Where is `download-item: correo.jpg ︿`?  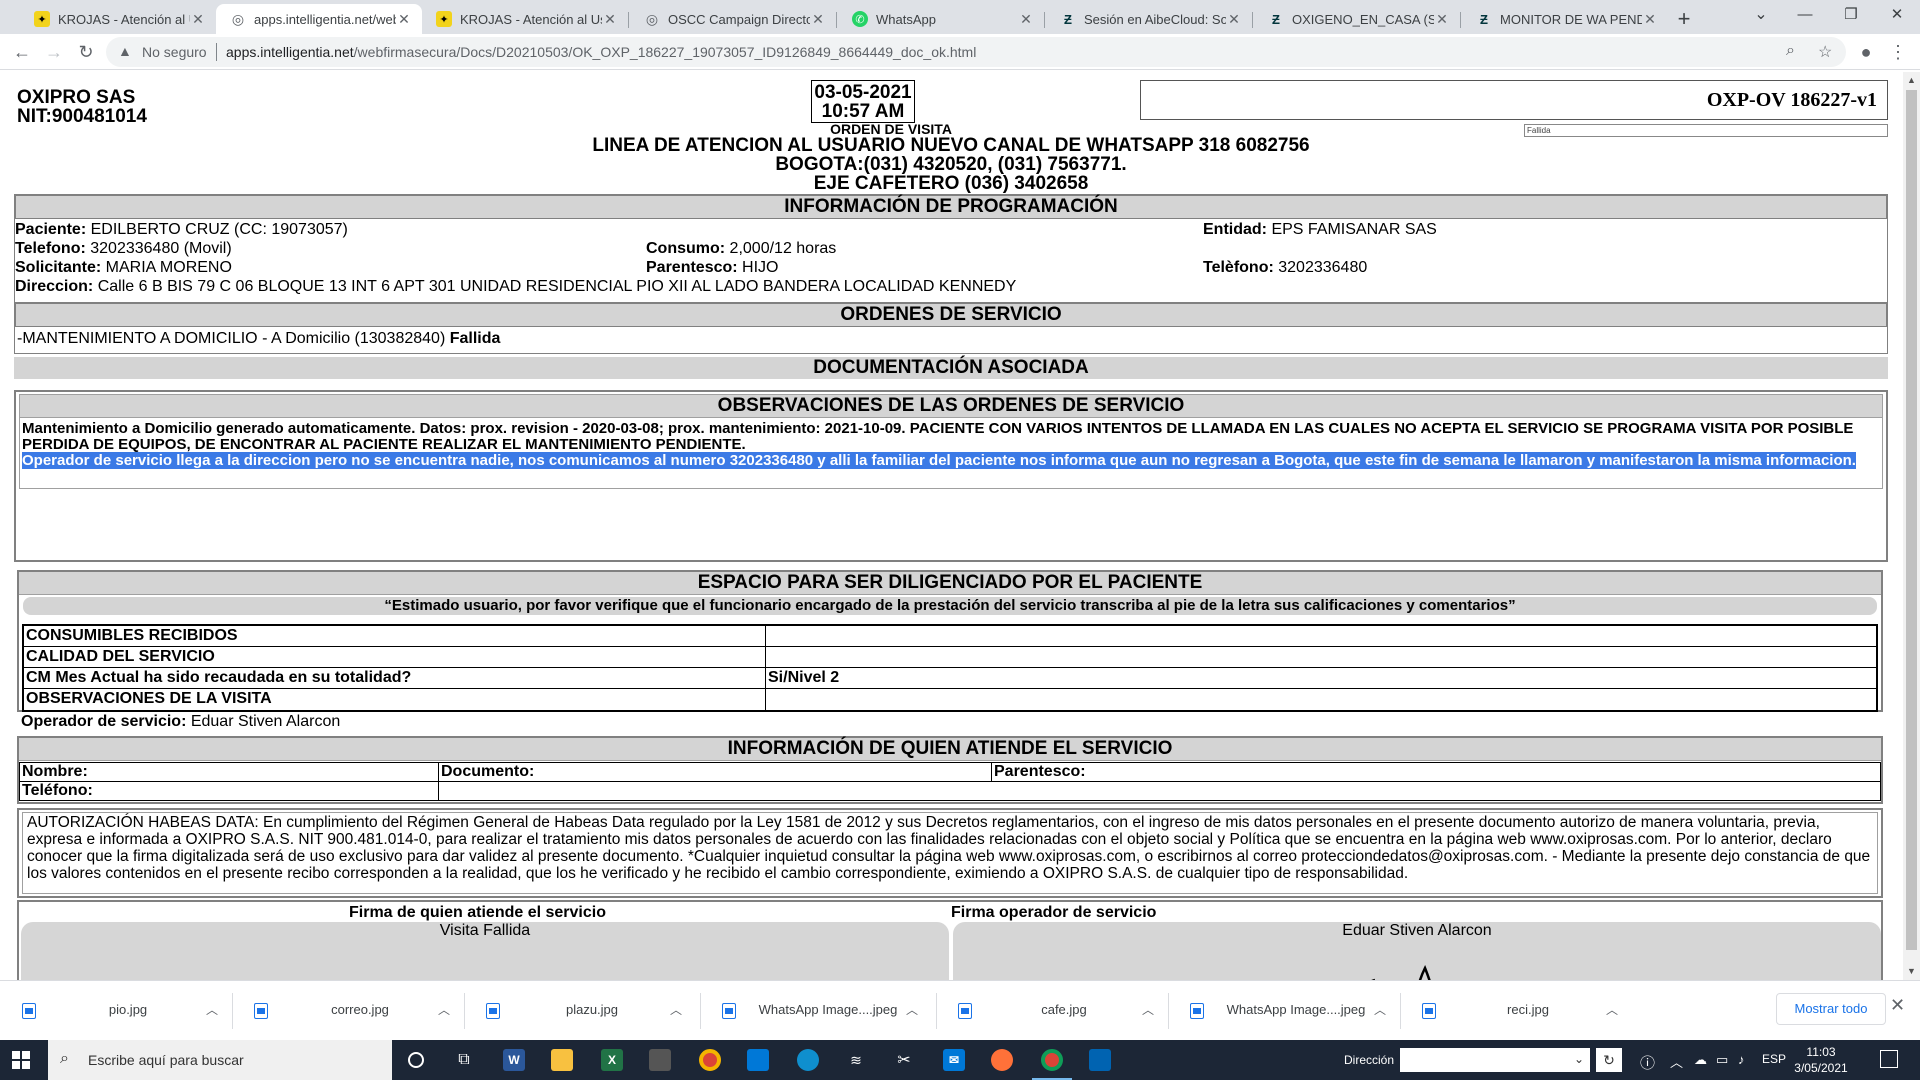
download-item: correo.jpg ︿ is located at coordinates (353, 1011).